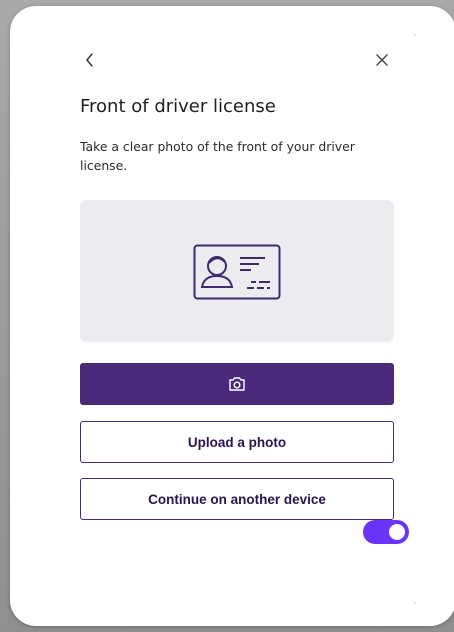 The width and height of the screenshot is (454, 632). What do you see at coordinates (386, 532) in the screenshot?
I see `toggle-switch` at bounding box center [386, 532].